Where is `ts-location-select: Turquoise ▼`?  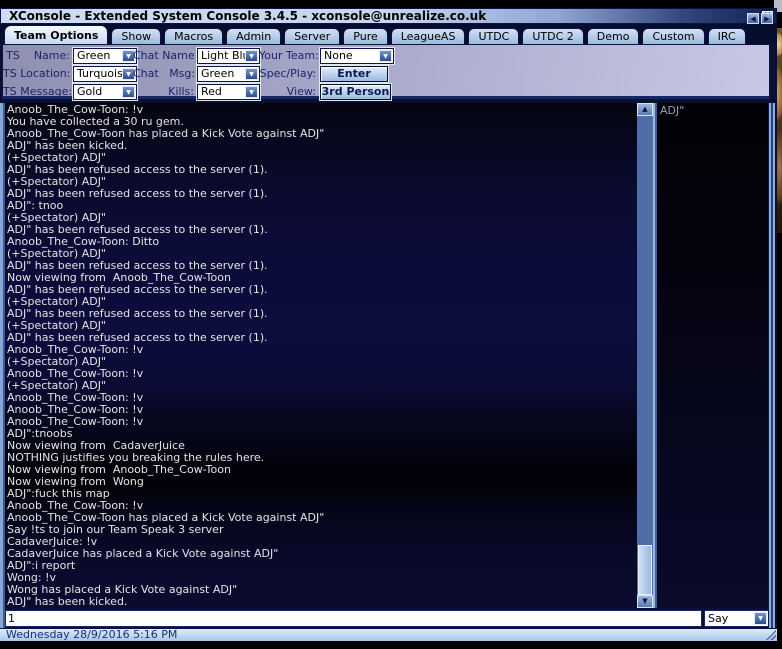 ts-location-select: Turquoise ▼ is located at coordinates (105, 74).